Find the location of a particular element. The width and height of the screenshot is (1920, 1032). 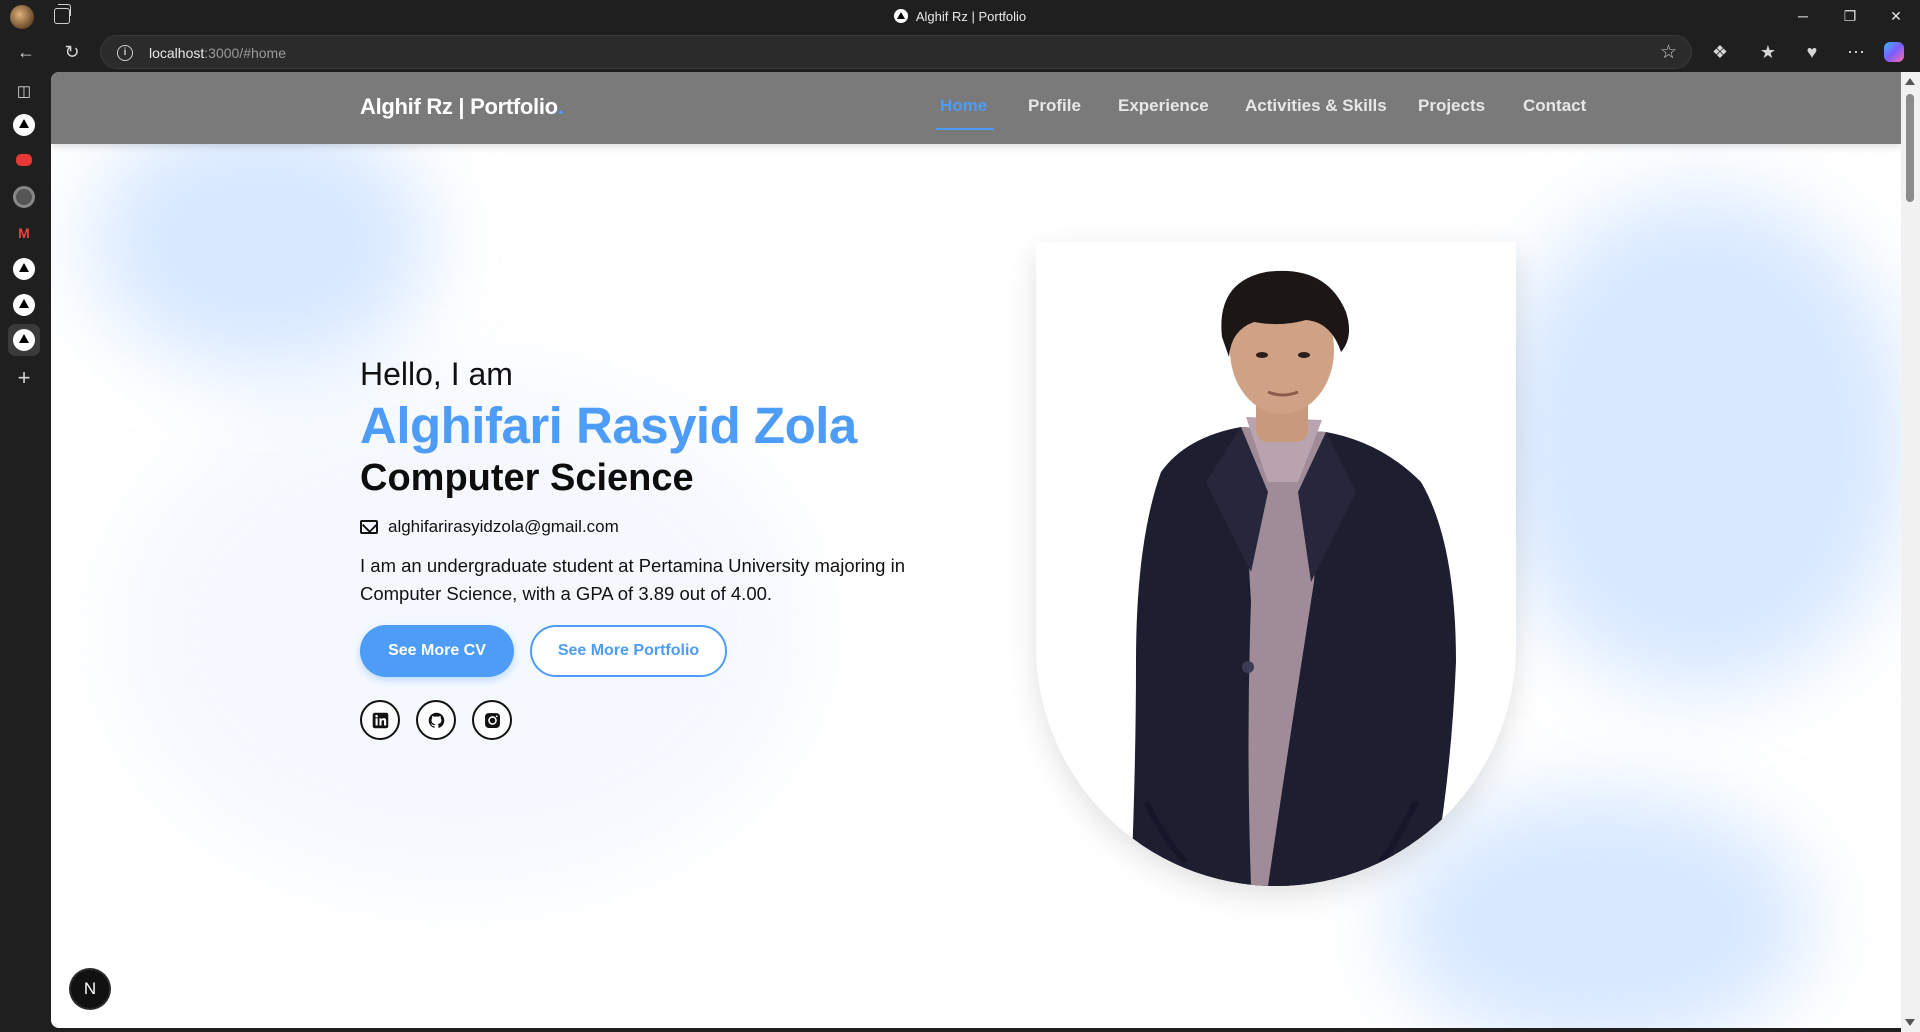

nextjs-dev-badge: N is located at coordinates (90, 989).